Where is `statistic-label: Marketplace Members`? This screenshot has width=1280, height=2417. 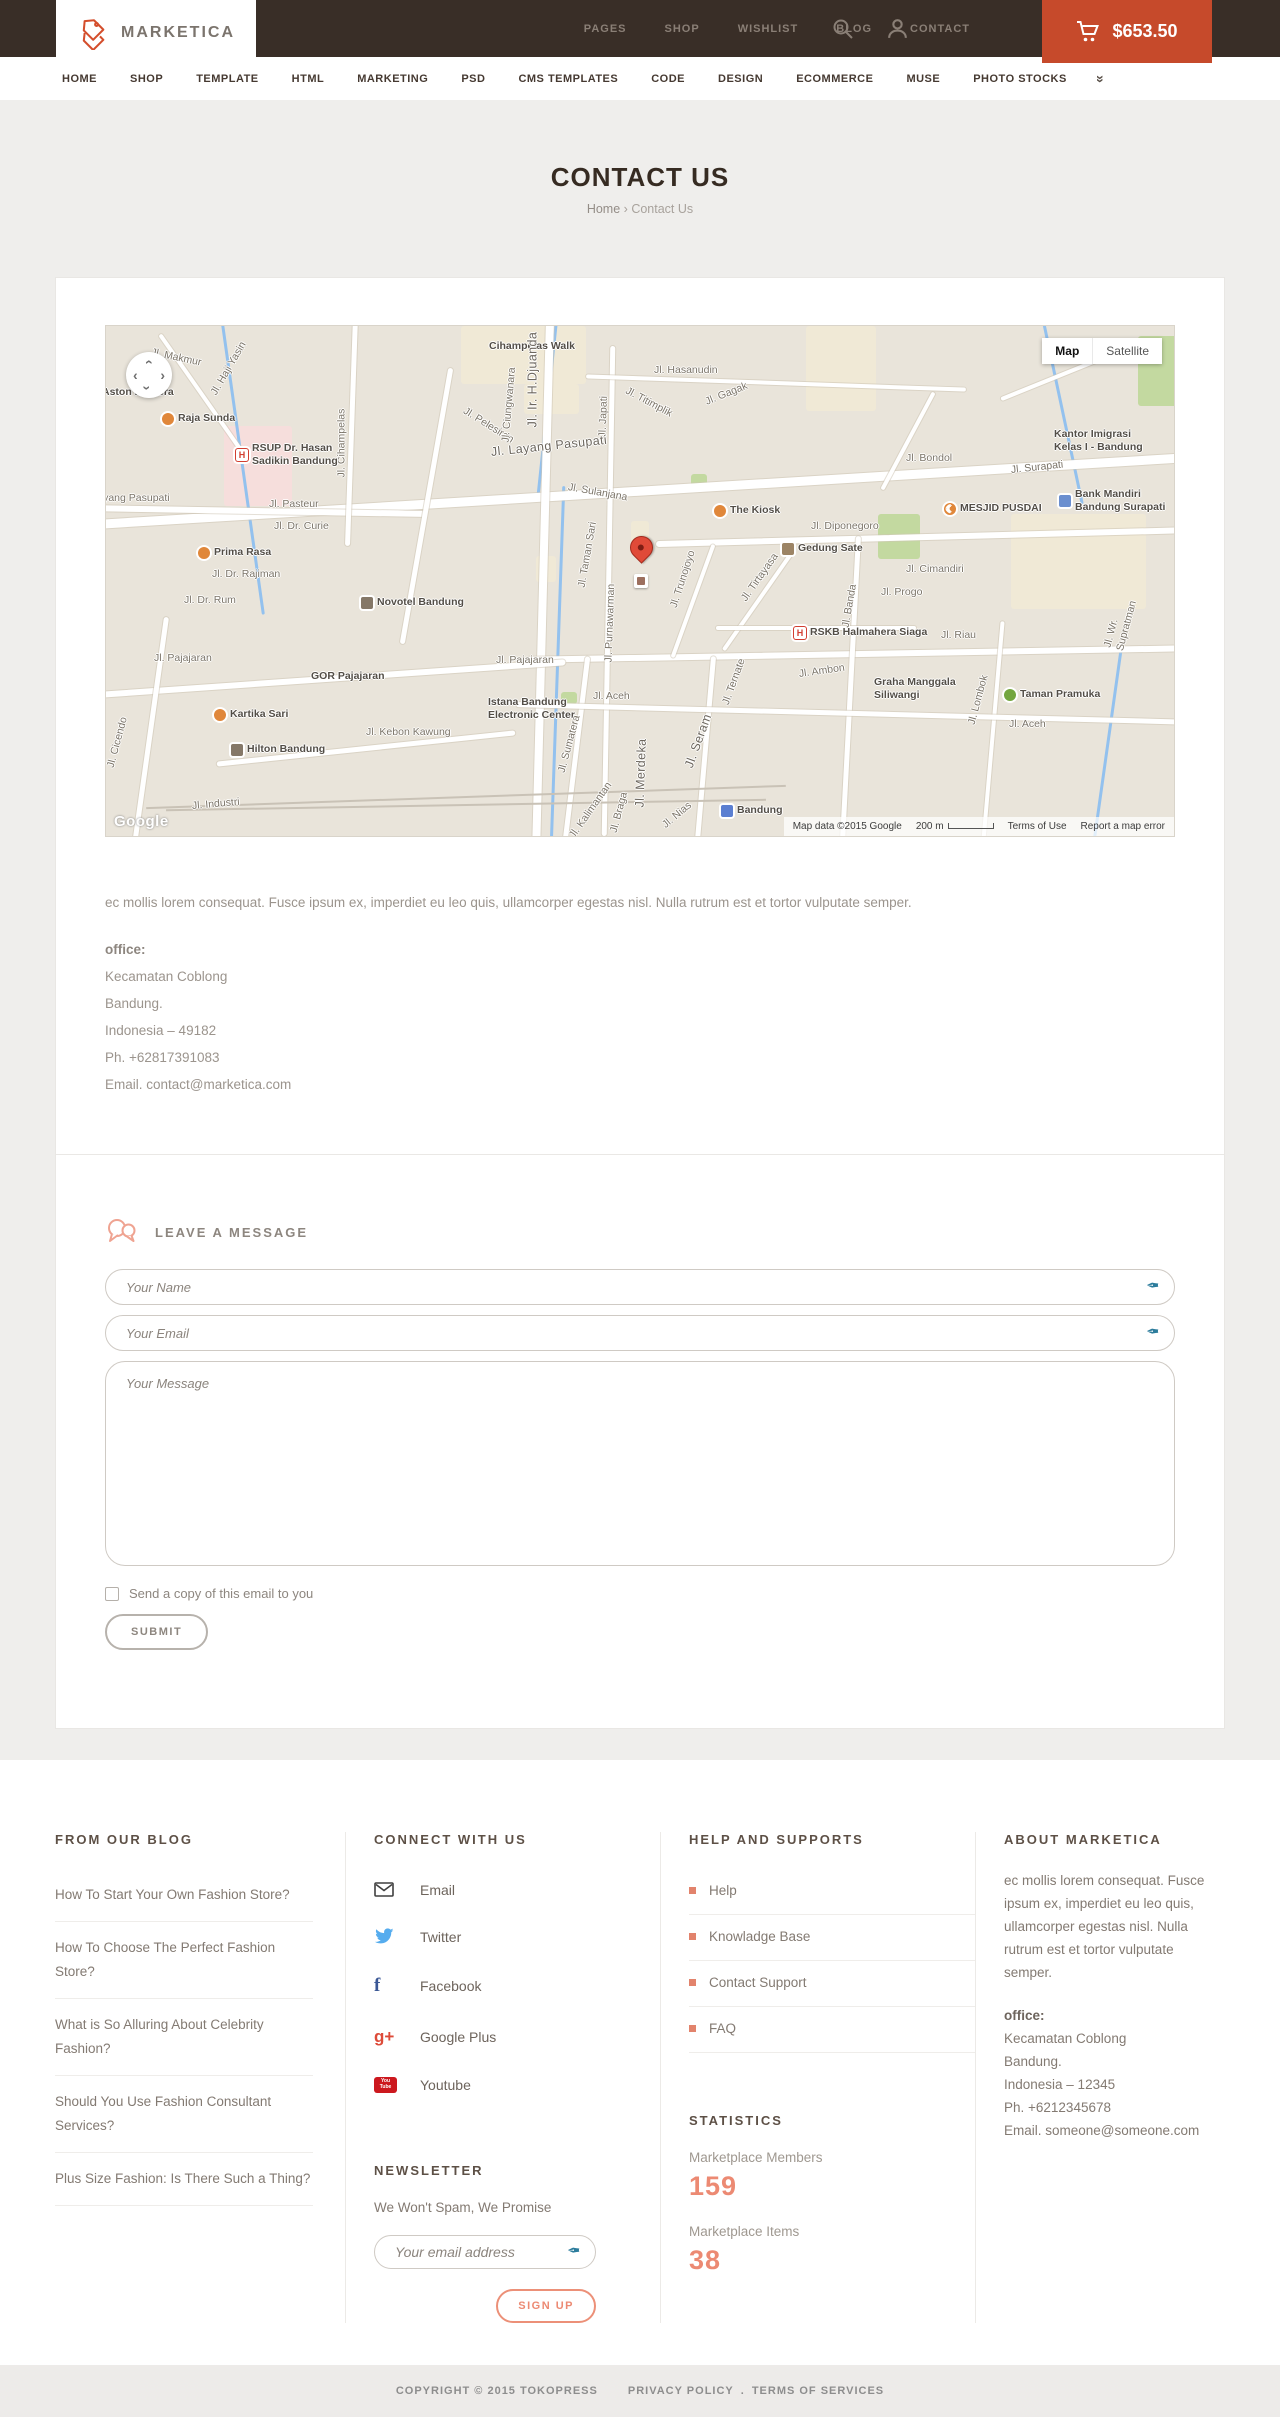
statistic-label: Marketplace Members is located at coordinates (756, 2157).